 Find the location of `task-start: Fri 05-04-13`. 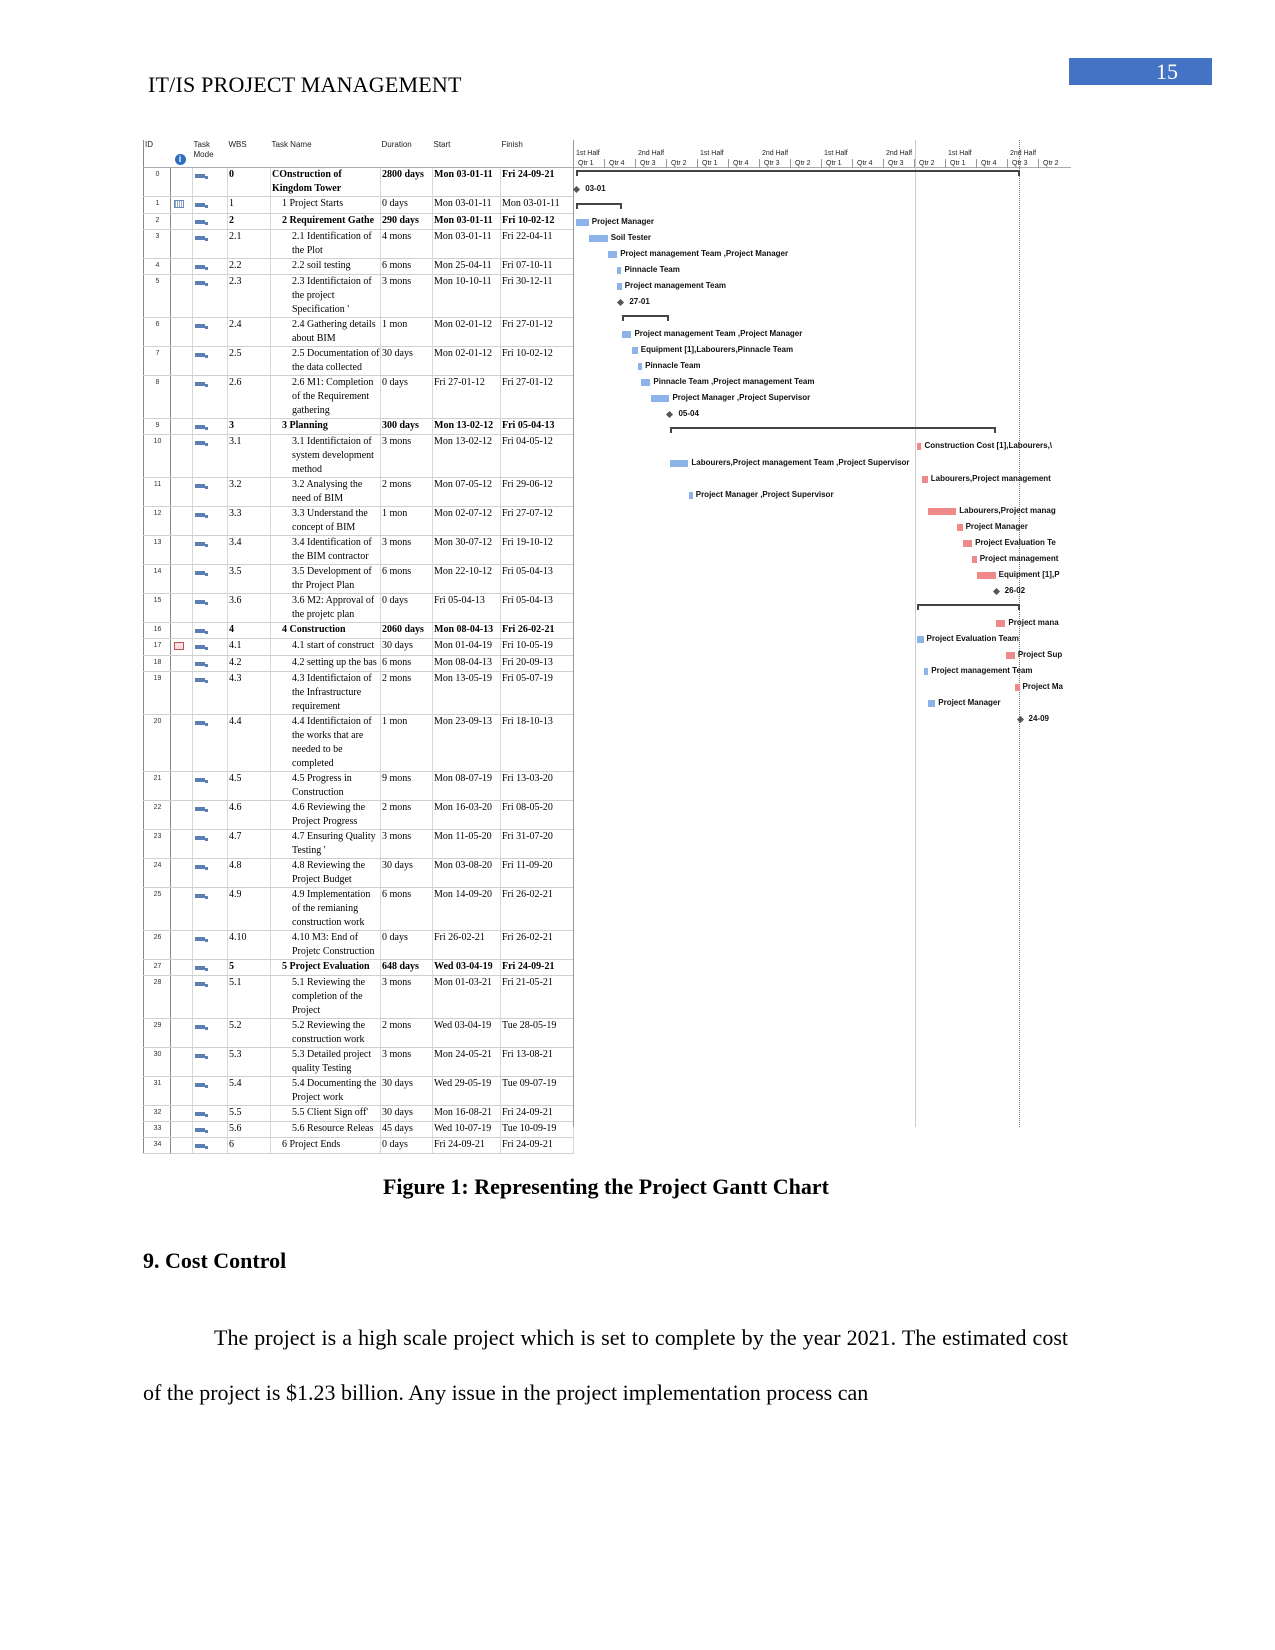

task-start: Fri 05-04-13 is located at coordinates (466, 608).